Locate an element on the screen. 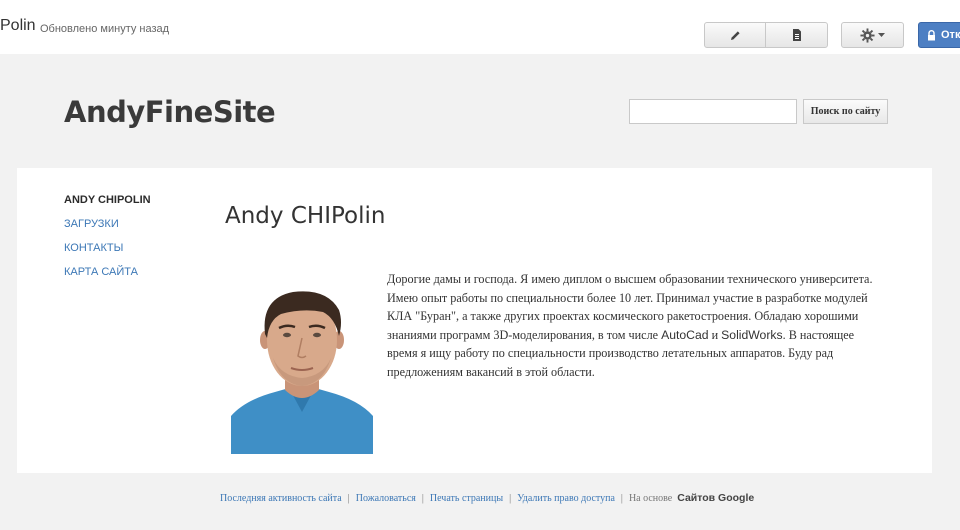 The image size is (960, 530). site-title: AndyFineSite is located at coordinates (170, 112).